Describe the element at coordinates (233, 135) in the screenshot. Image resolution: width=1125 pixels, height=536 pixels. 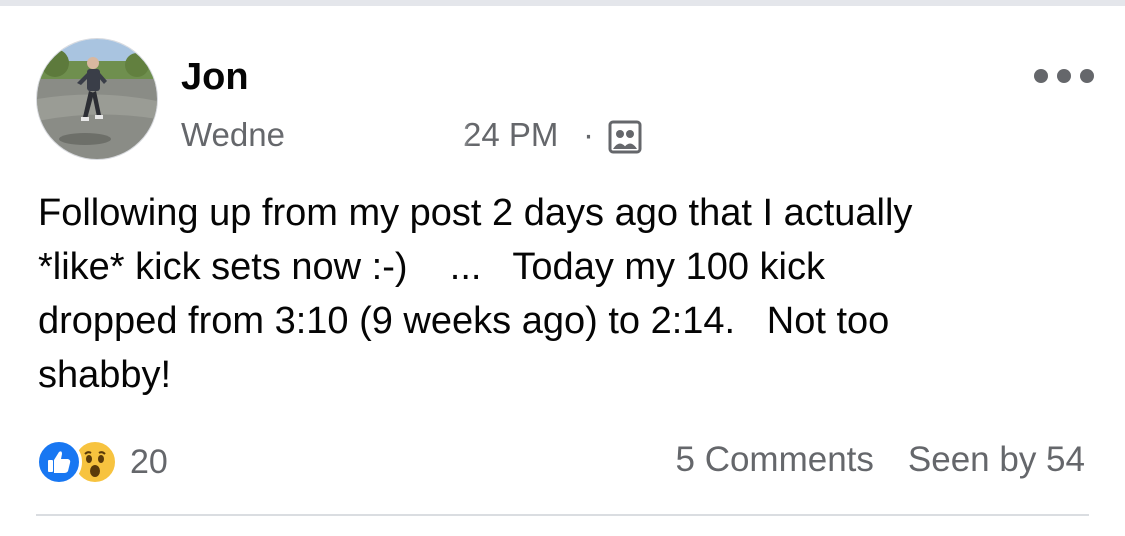
I see `timestamp-start: Wedne` at that location.